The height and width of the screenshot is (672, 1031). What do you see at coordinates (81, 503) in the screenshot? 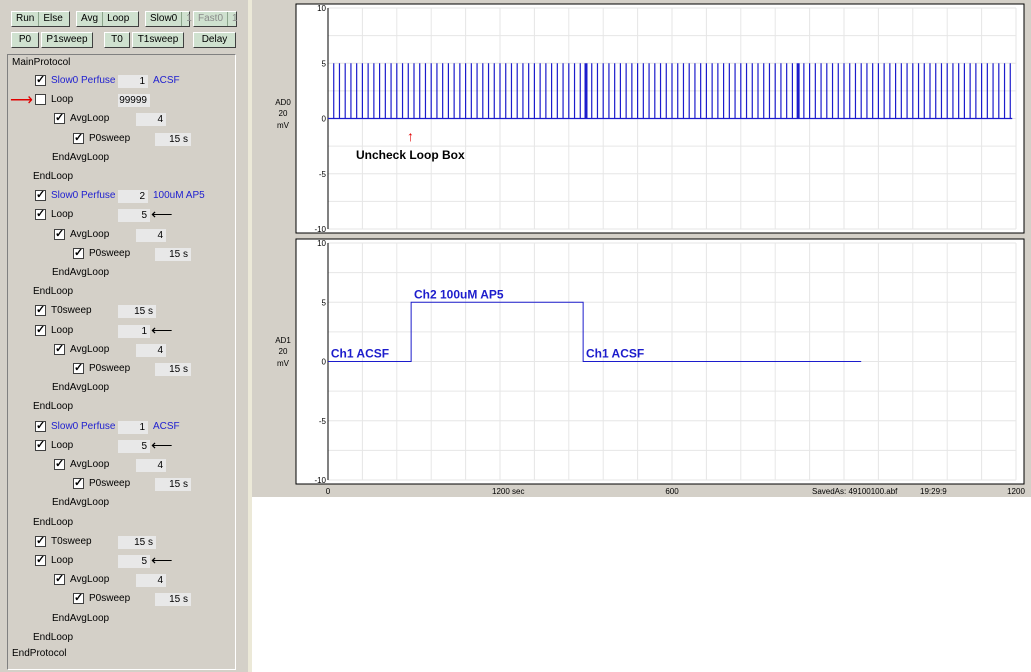
I see `protocol-end-label: EndAvgLoop` at bounding box center [81, 503].